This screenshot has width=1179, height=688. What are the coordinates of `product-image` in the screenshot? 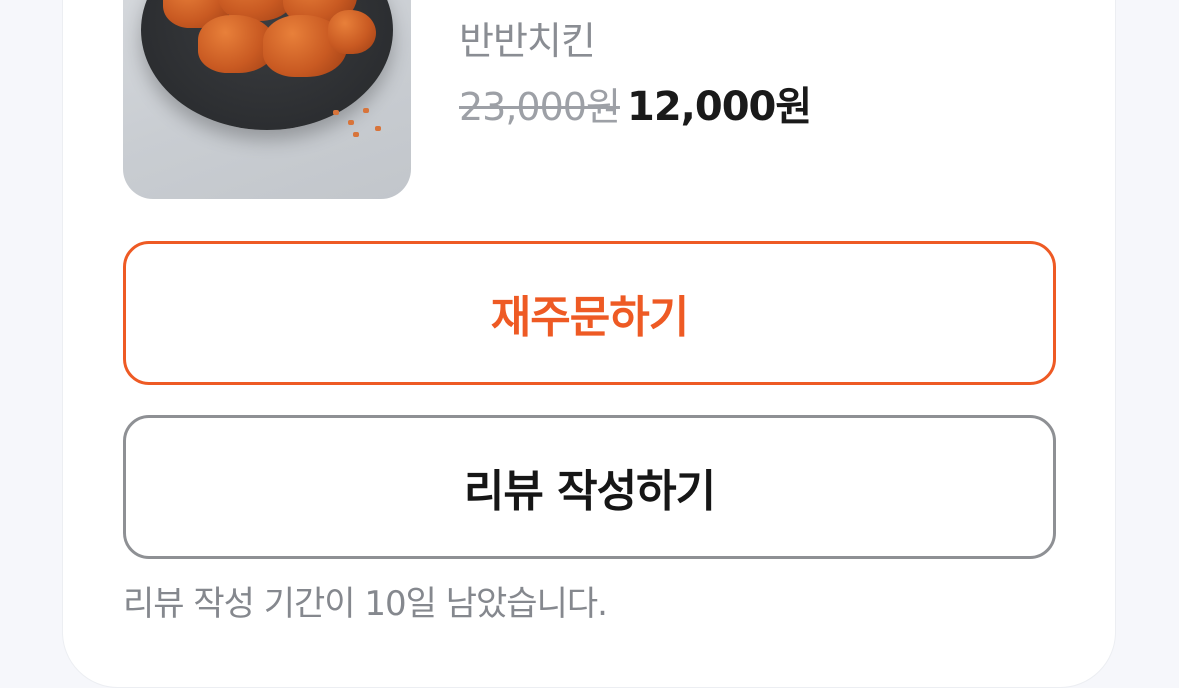 It's located at (267, 99).